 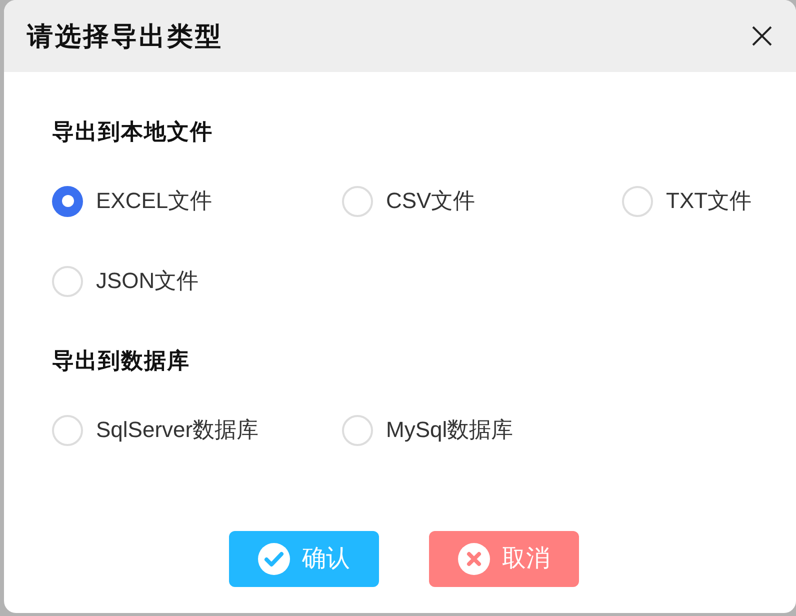 I want to click on radio-option: SqlServer数据库, so click(x=197, y=430).